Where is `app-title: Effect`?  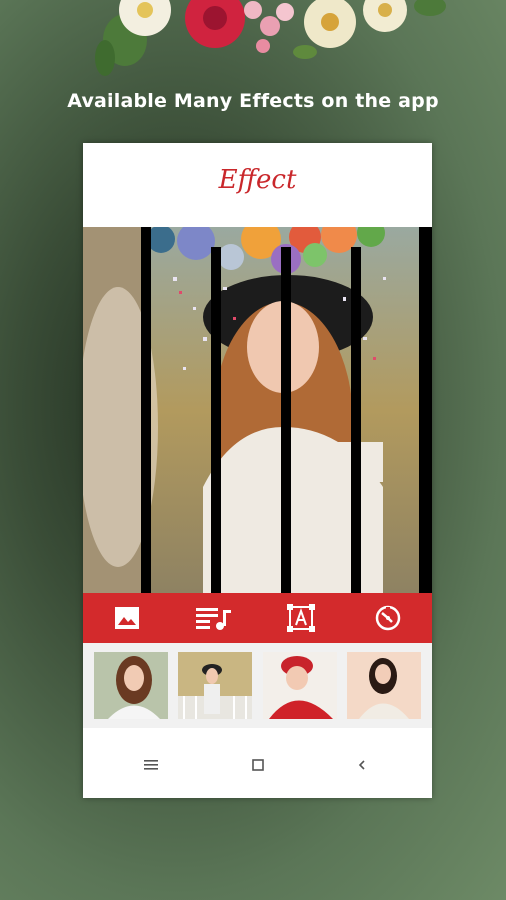
app-title: Effect is located at coordinates (257, 180).